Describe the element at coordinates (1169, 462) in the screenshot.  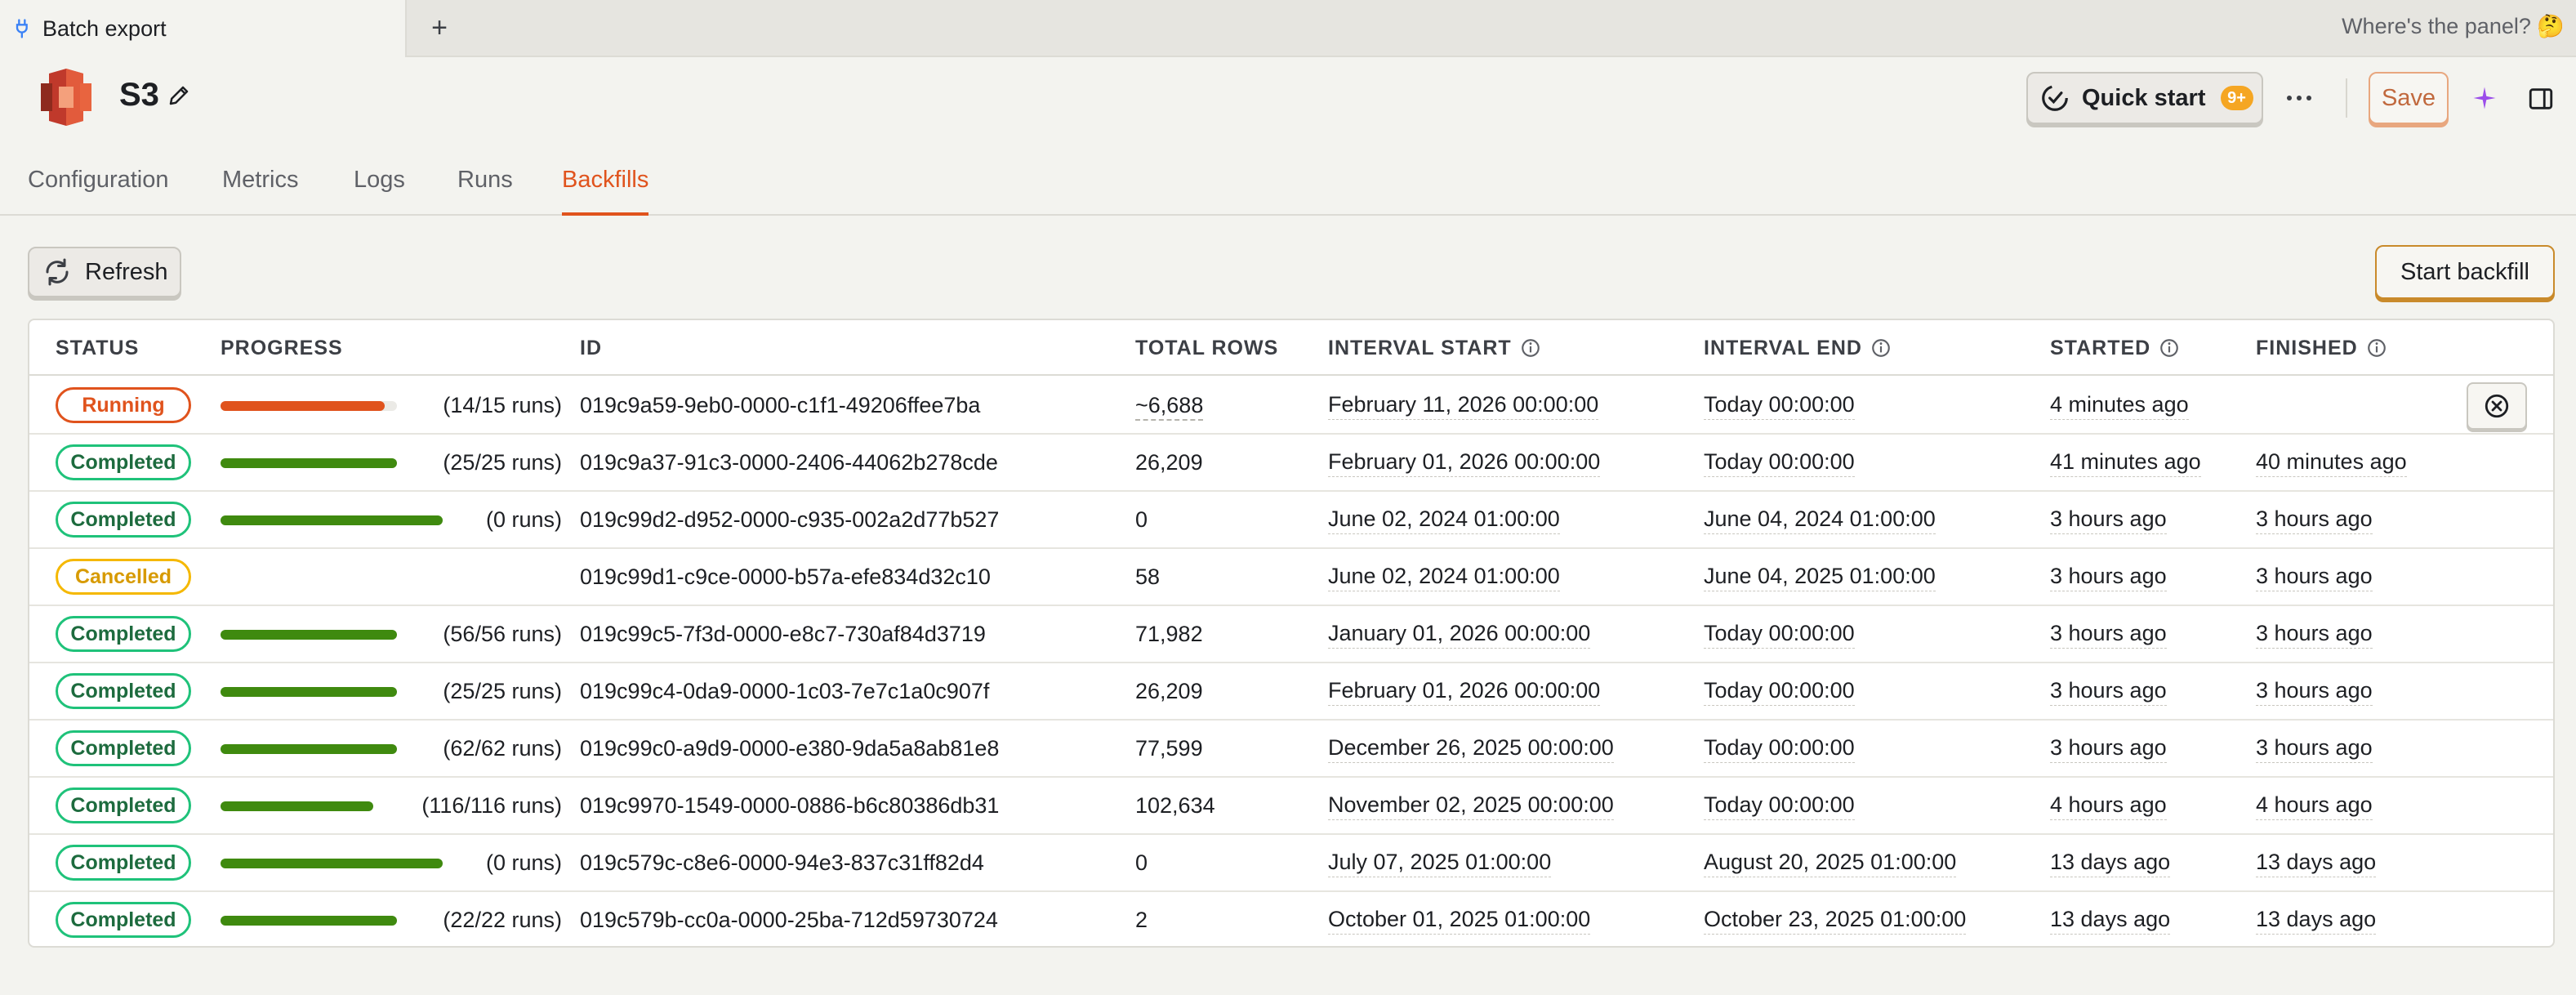
I see `total-rows: 26,209` at that location.